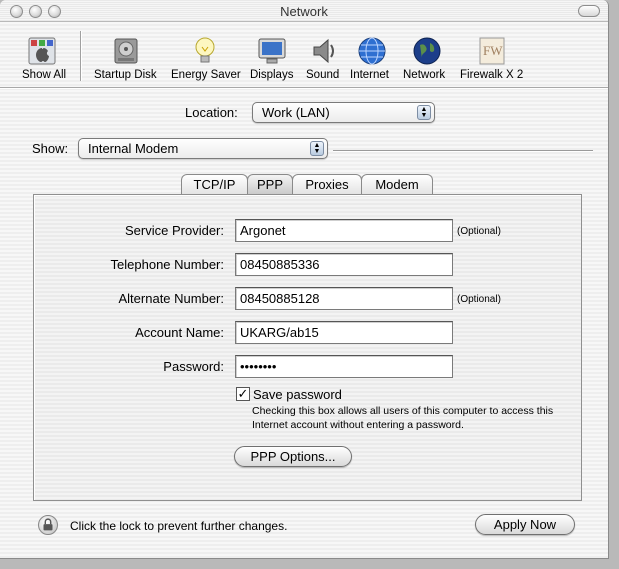 The image size is (619, 569). What do you see at coordinates (205, 50) in the screenshot?
I see `lightbulb-icon` at bounding box center [205, 50].